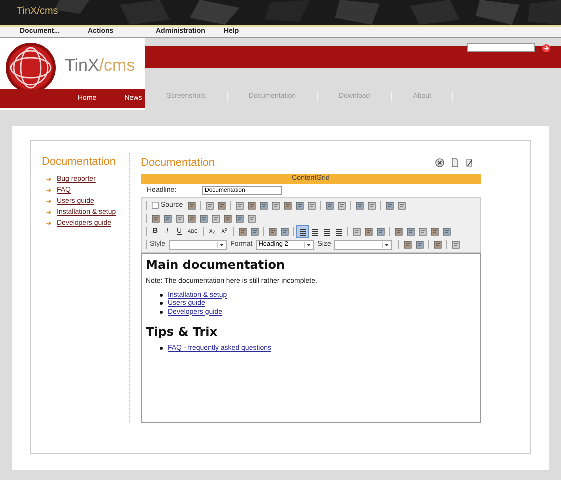 The image size is (561, 480). What do you see at coordinates (197, 245) in the screenshot?
I see `dropdown` at bounding box center [197, 245].